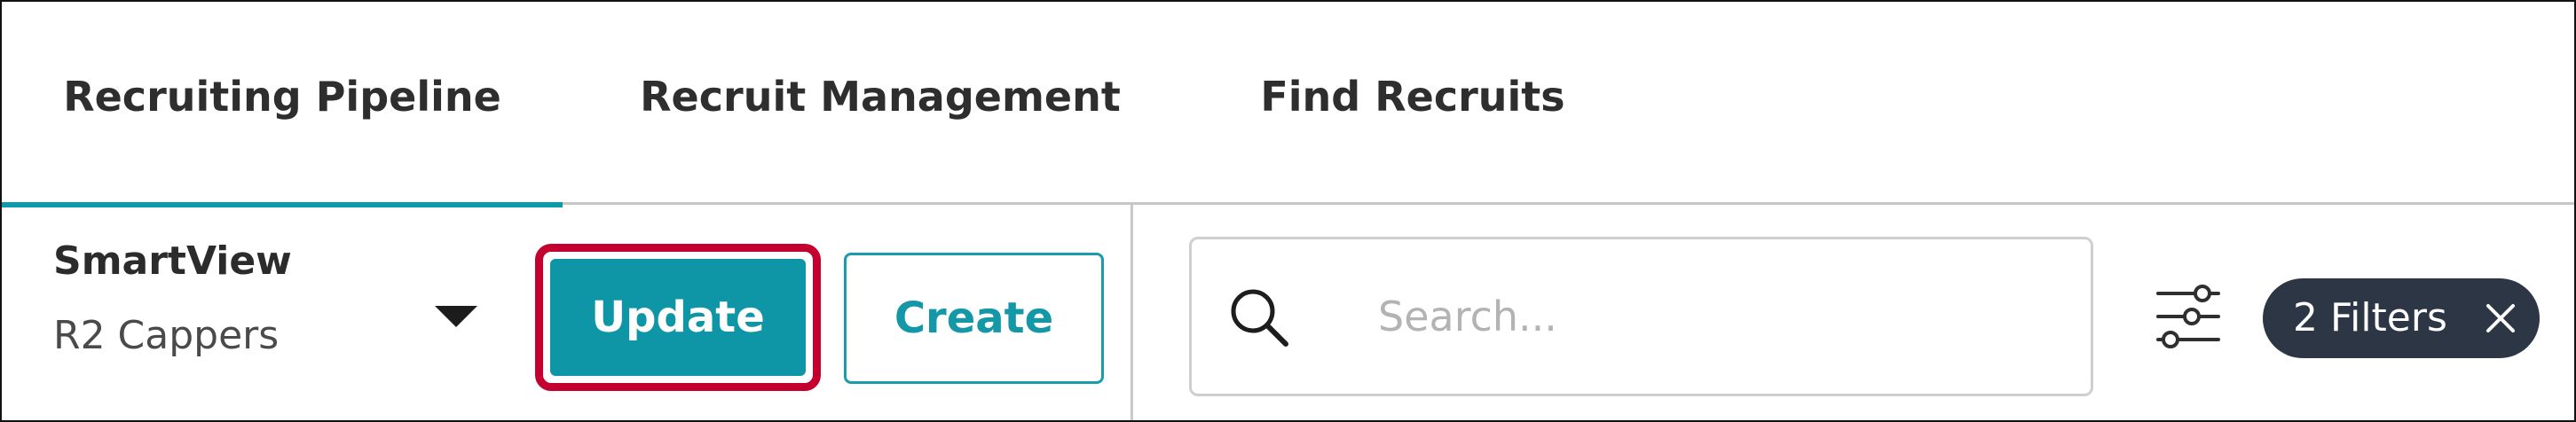  Describe the element at coordinates (2188, 317) in the screenshot. I see `sliders-icon` at that location.